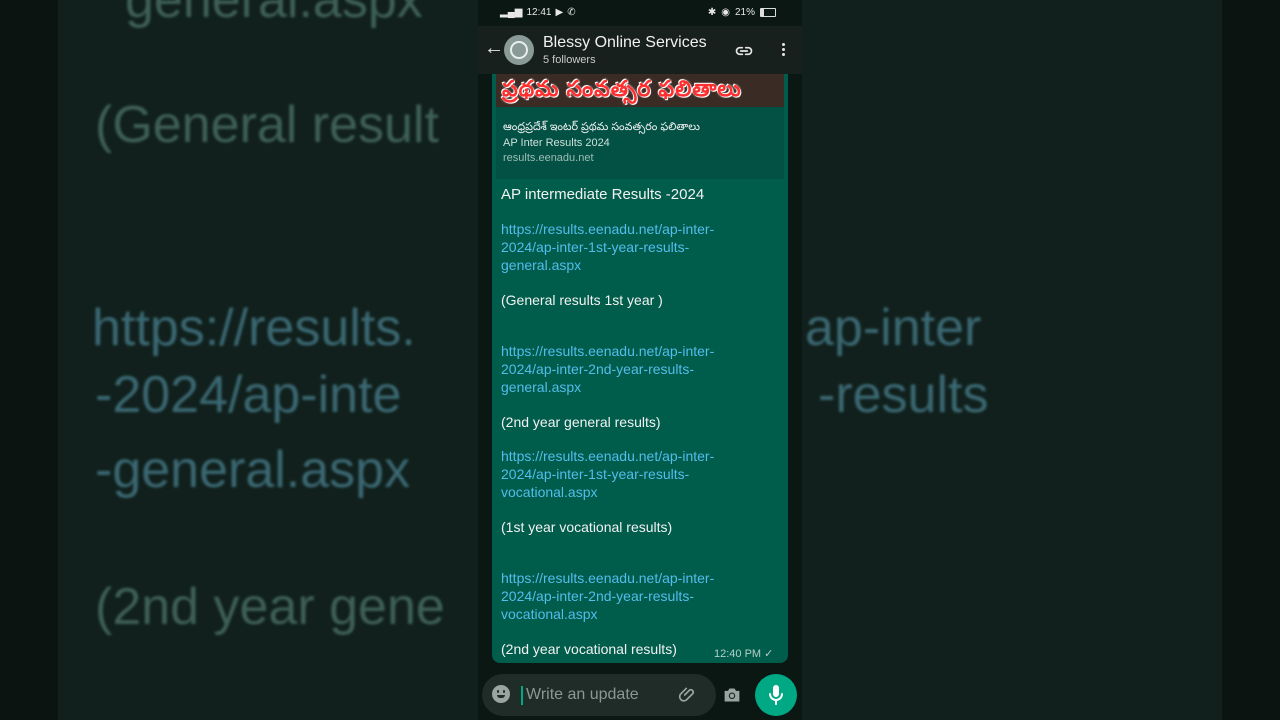 This screenshot has width=1280, height=720. Describe the element at coordinates (501, 694) in the screenshot. I see `emoji-icon` at that location.